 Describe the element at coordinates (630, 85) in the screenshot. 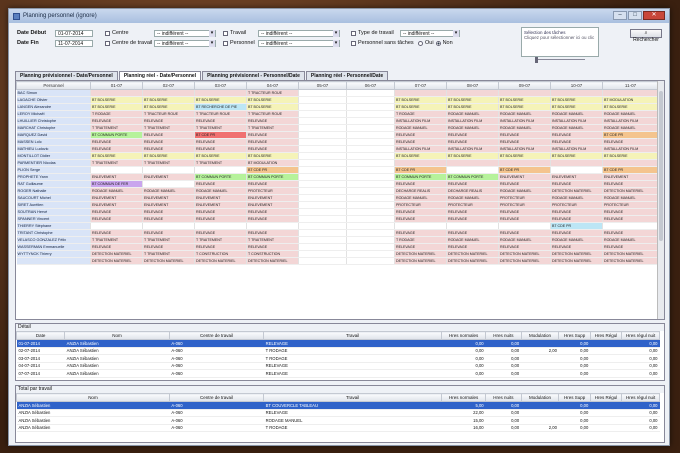

I see `column-header: 11-07` at that location.